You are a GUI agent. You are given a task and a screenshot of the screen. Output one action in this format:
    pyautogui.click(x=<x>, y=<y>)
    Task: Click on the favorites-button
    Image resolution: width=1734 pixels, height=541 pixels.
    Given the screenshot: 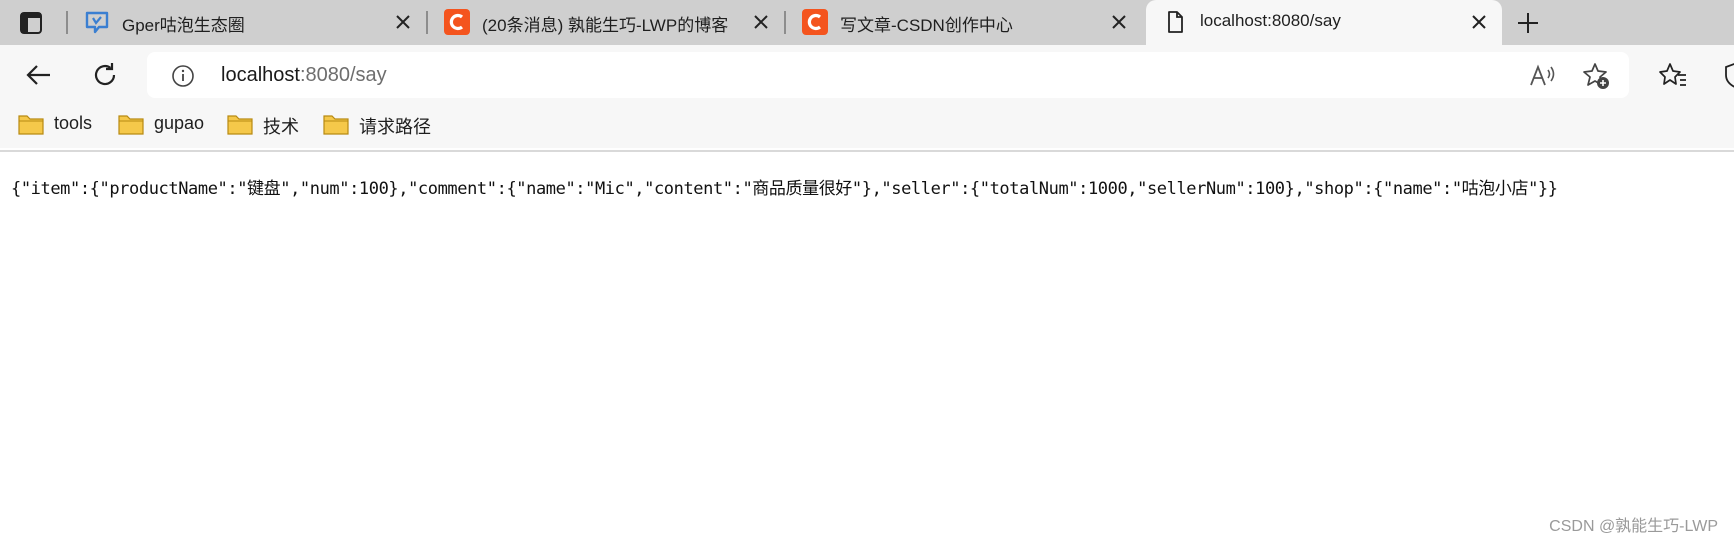 What is the action you would take?
    pyautogui.click(x=1673, y=75)
    